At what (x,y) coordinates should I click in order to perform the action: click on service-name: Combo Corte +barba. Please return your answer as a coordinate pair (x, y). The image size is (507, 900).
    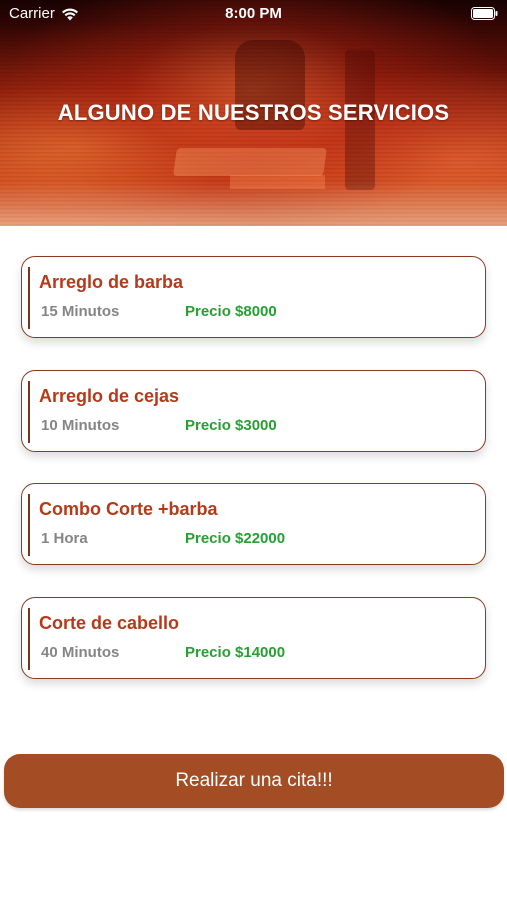
    Looking at the image, I should click on (128, 509).